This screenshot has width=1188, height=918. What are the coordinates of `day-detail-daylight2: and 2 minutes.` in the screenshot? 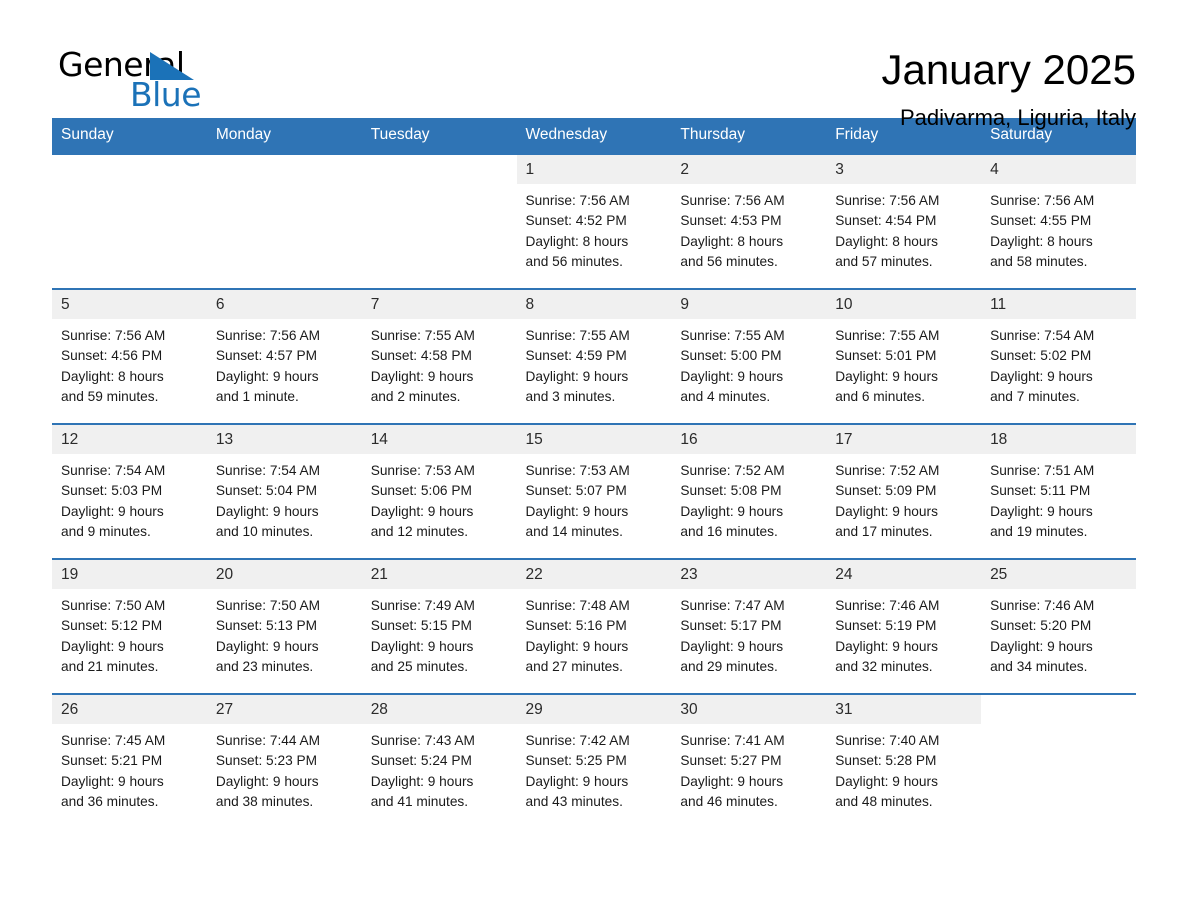 It's located at (415, 396).